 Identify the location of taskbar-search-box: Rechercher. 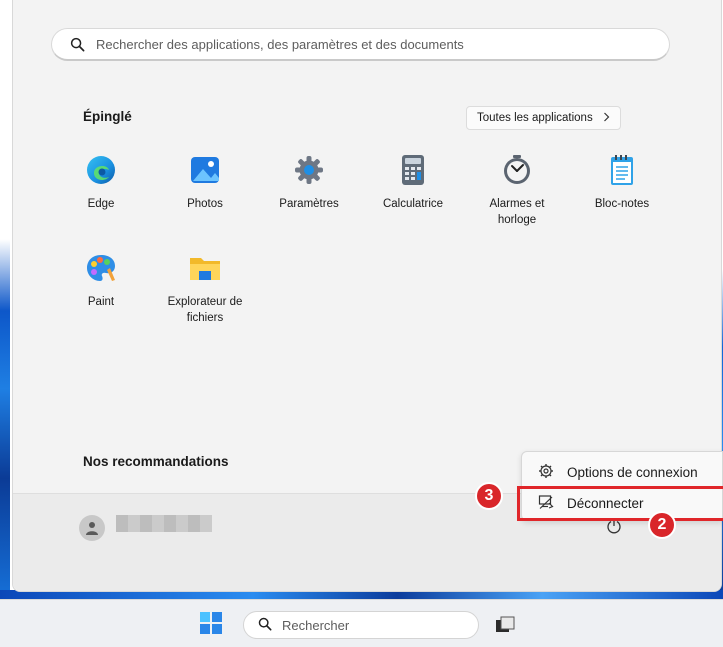
(361, 625).